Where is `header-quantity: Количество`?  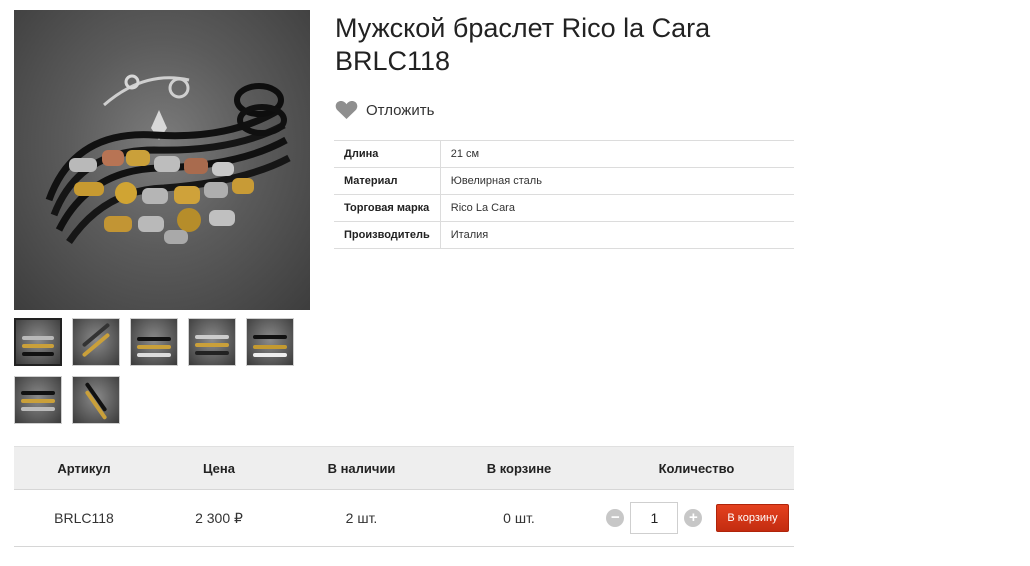
header-quantity: Количество is located at coordinates (696, 468).